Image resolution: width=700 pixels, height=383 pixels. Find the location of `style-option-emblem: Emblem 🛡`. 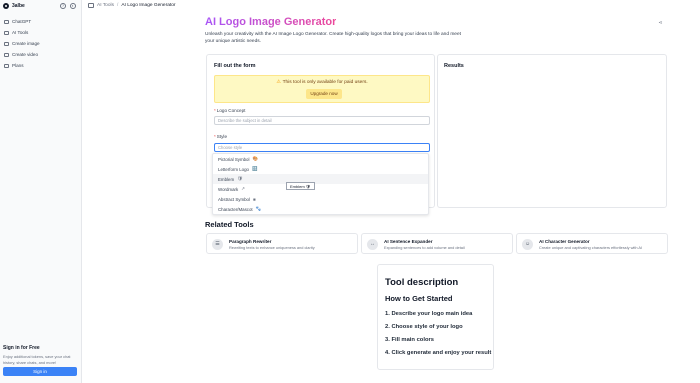

style-option-emblem: Emblem 🛡 is located at coordinates (320, 179).